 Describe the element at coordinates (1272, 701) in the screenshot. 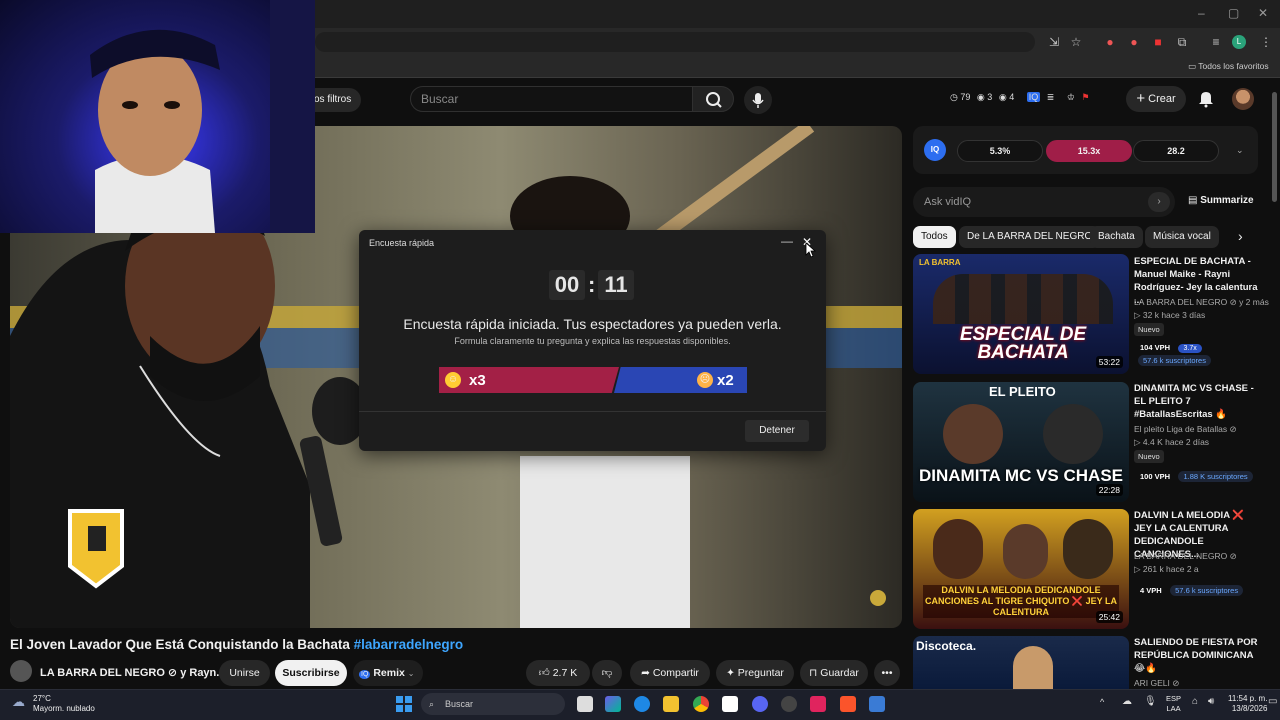

I see `notification-center-icon: ▭` at that location.